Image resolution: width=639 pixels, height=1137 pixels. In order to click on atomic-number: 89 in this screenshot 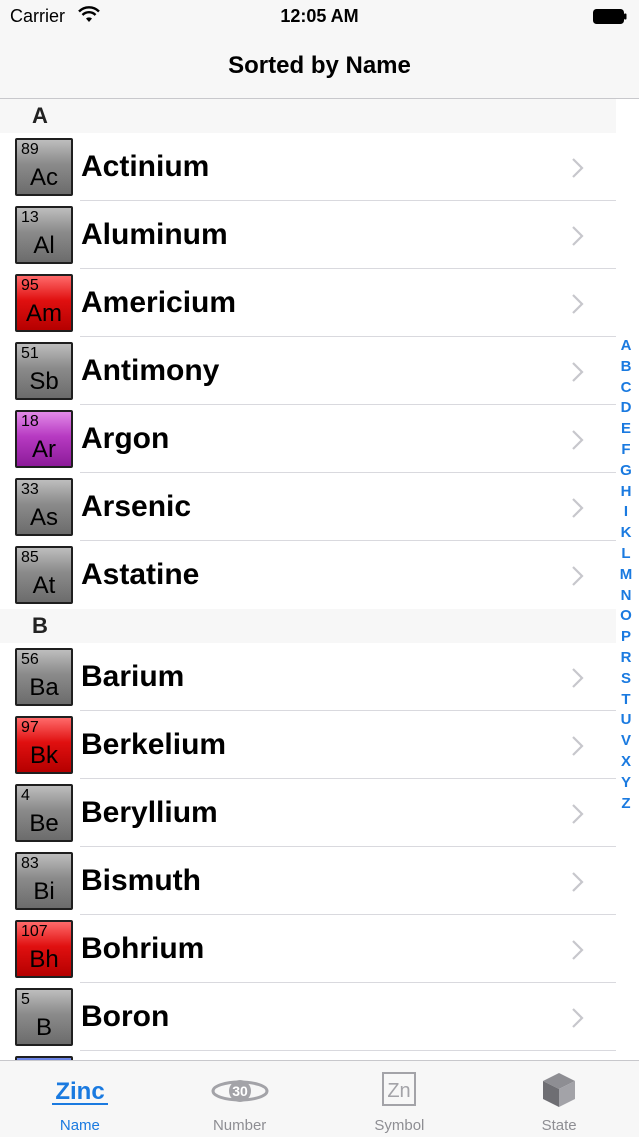, I will do `click(30, 149)`.